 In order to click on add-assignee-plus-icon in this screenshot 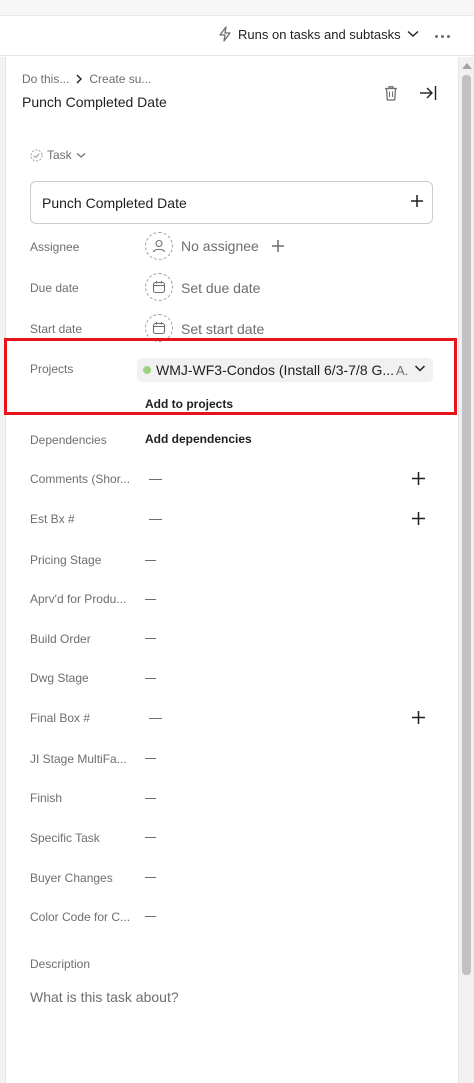, I will do `click(278, 246)`.